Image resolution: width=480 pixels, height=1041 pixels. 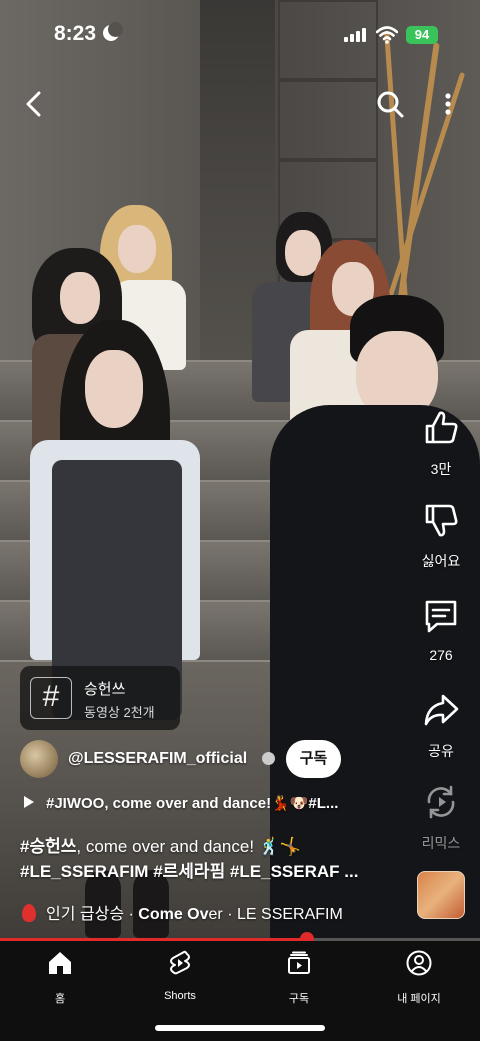 I want to click on status-bar: 8:23 94, so click(x=240, y=35).